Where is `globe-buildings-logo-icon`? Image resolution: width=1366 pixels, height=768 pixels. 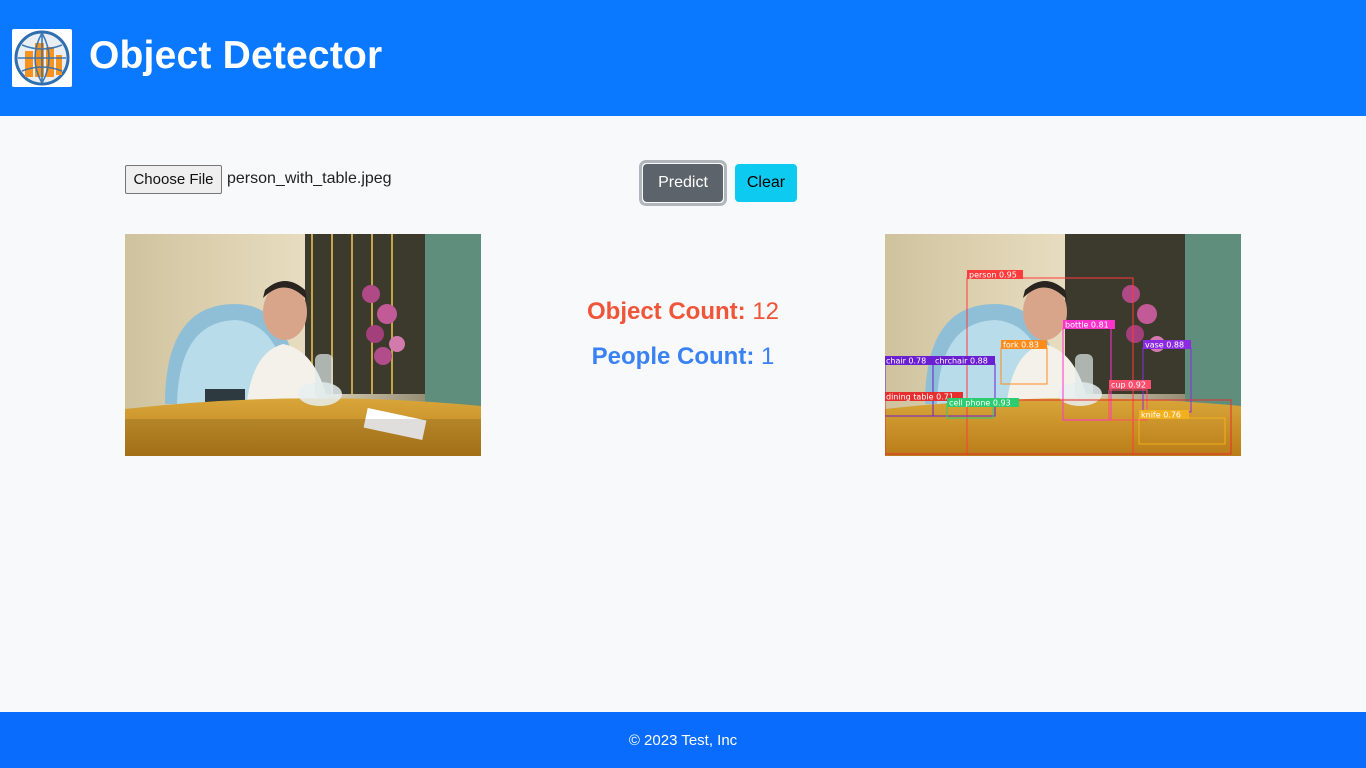
globe-buildings-logo-icon is located at coordinates (42, 58).